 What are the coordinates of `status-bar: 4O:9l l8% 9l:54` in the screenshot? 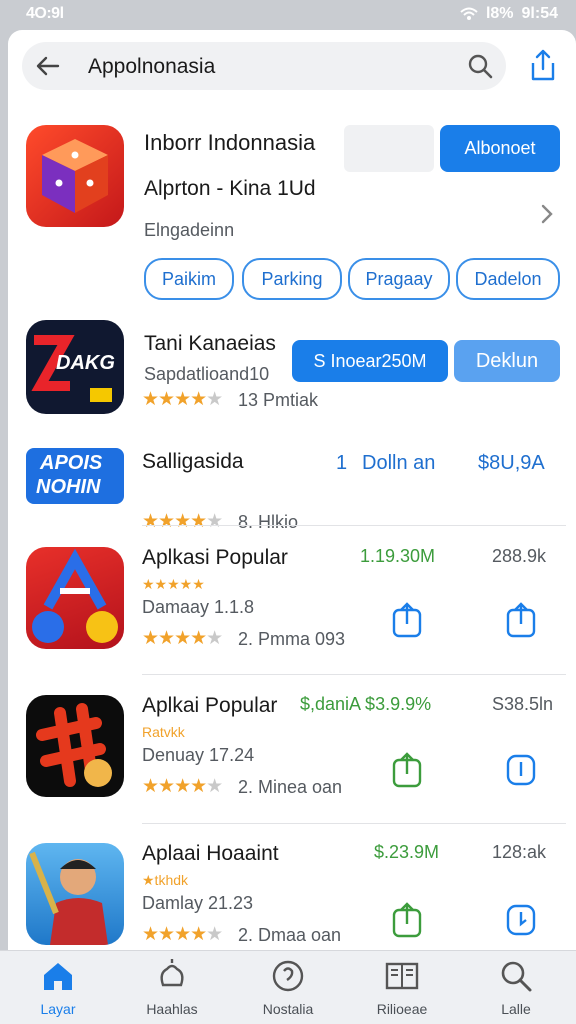 It's located at (288, 15).